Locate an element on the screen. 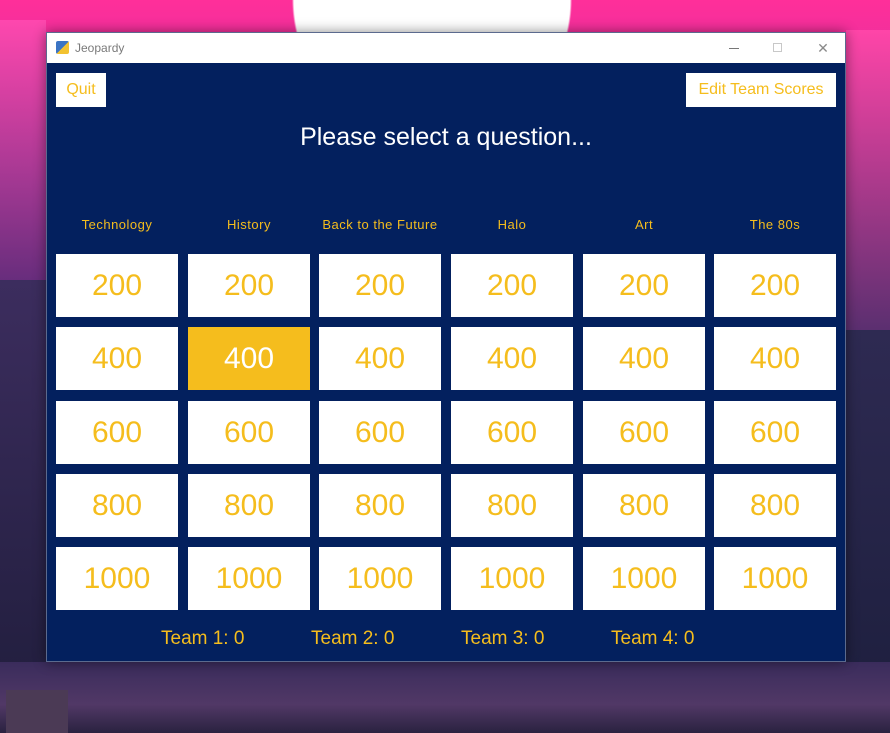 The image size is (890, 733). desktop-wallpaper-right is located at coordinates (868, 180).